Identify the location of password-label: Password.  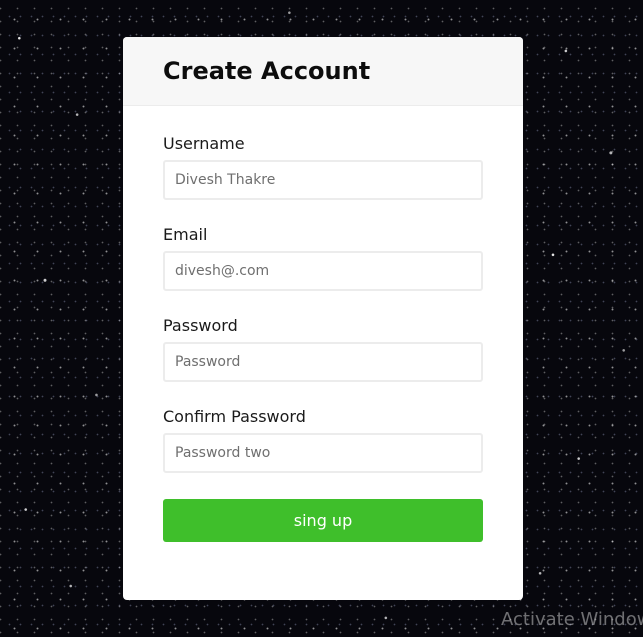
(200, 325).